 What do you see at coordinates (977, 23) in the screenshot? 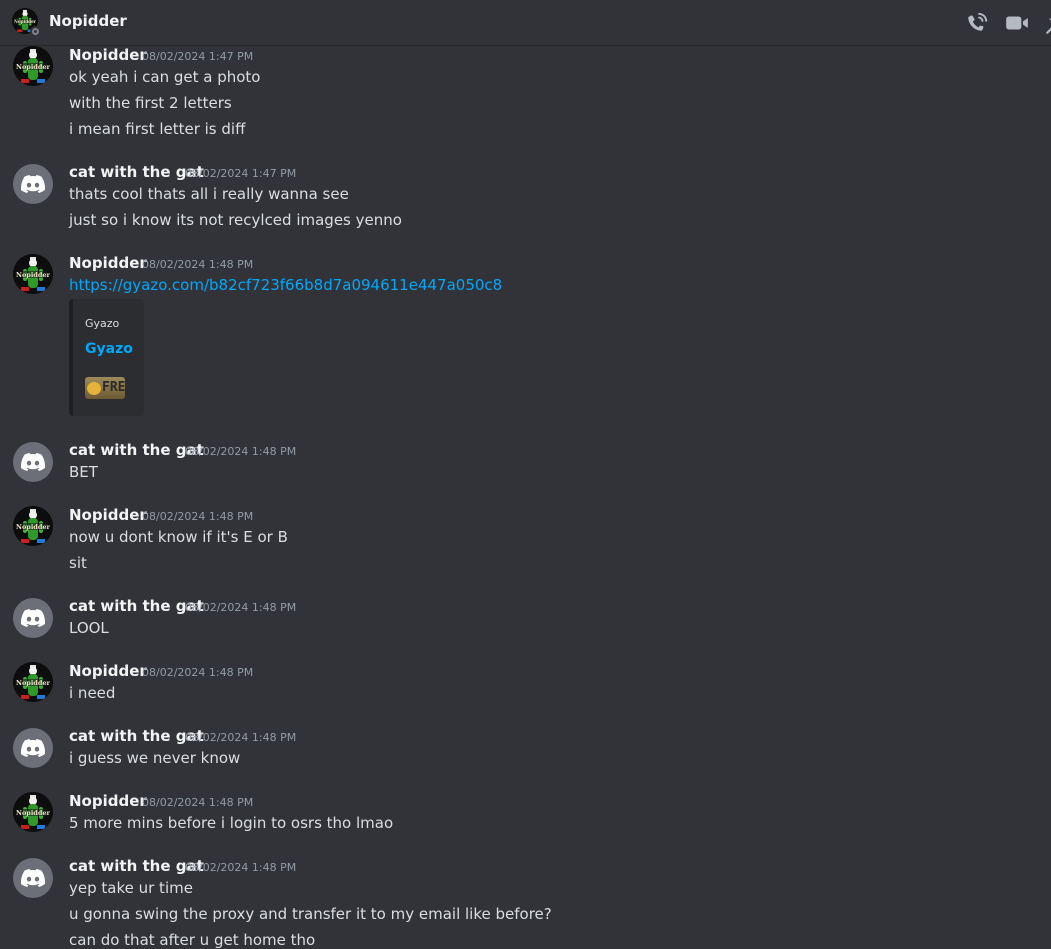
I see `voice-call-icon` at bounding box center [977, 23].